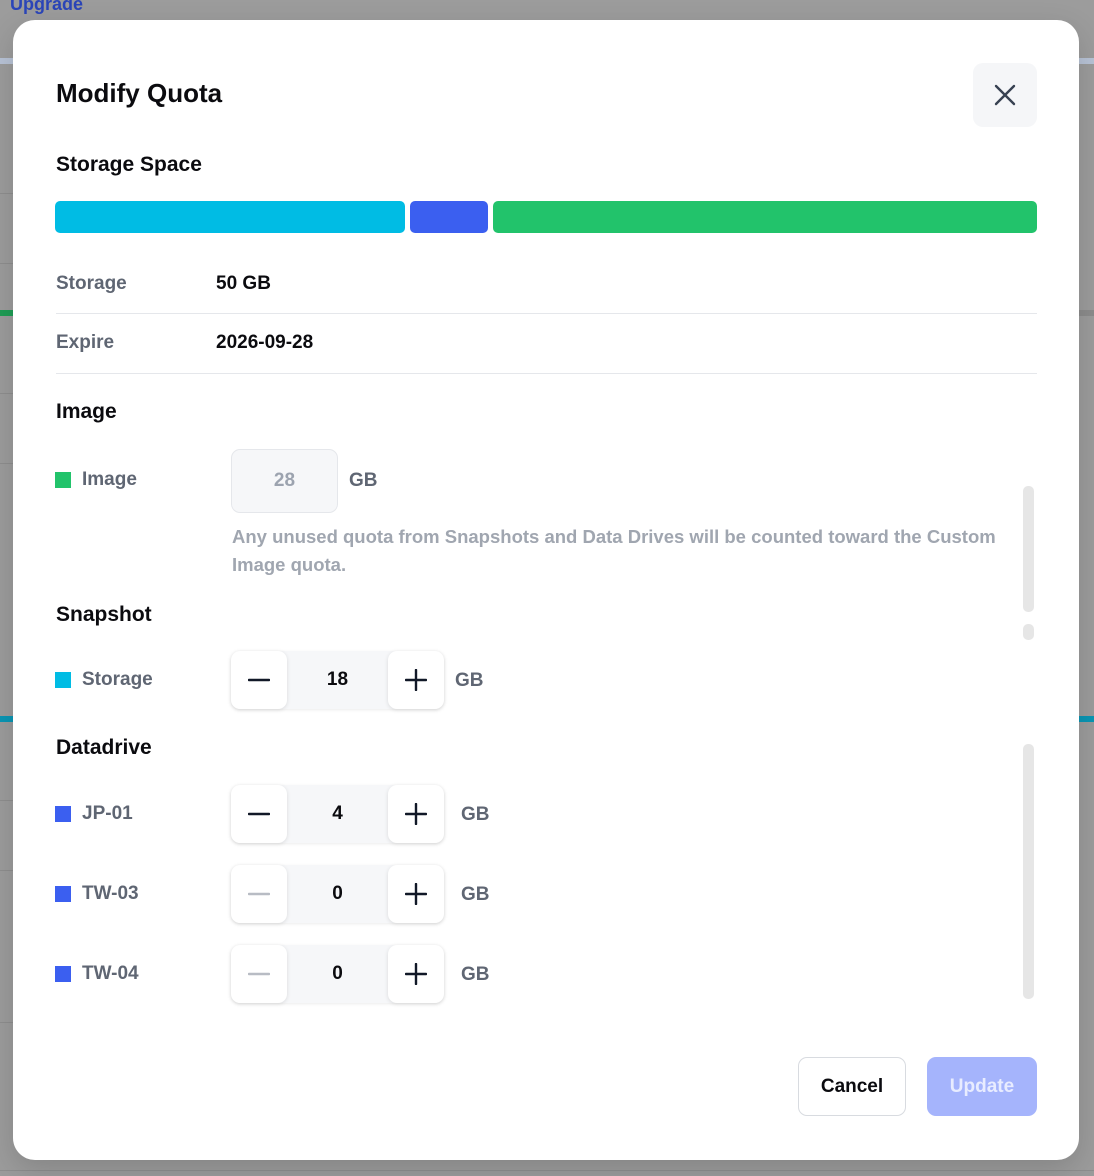 This screenshot has height=1176, width=1094. What do you see at coordinates (104, 614) in the screenshot?
I see `snapshot-section-title: Snapshot` at bounding box center [104, 614].